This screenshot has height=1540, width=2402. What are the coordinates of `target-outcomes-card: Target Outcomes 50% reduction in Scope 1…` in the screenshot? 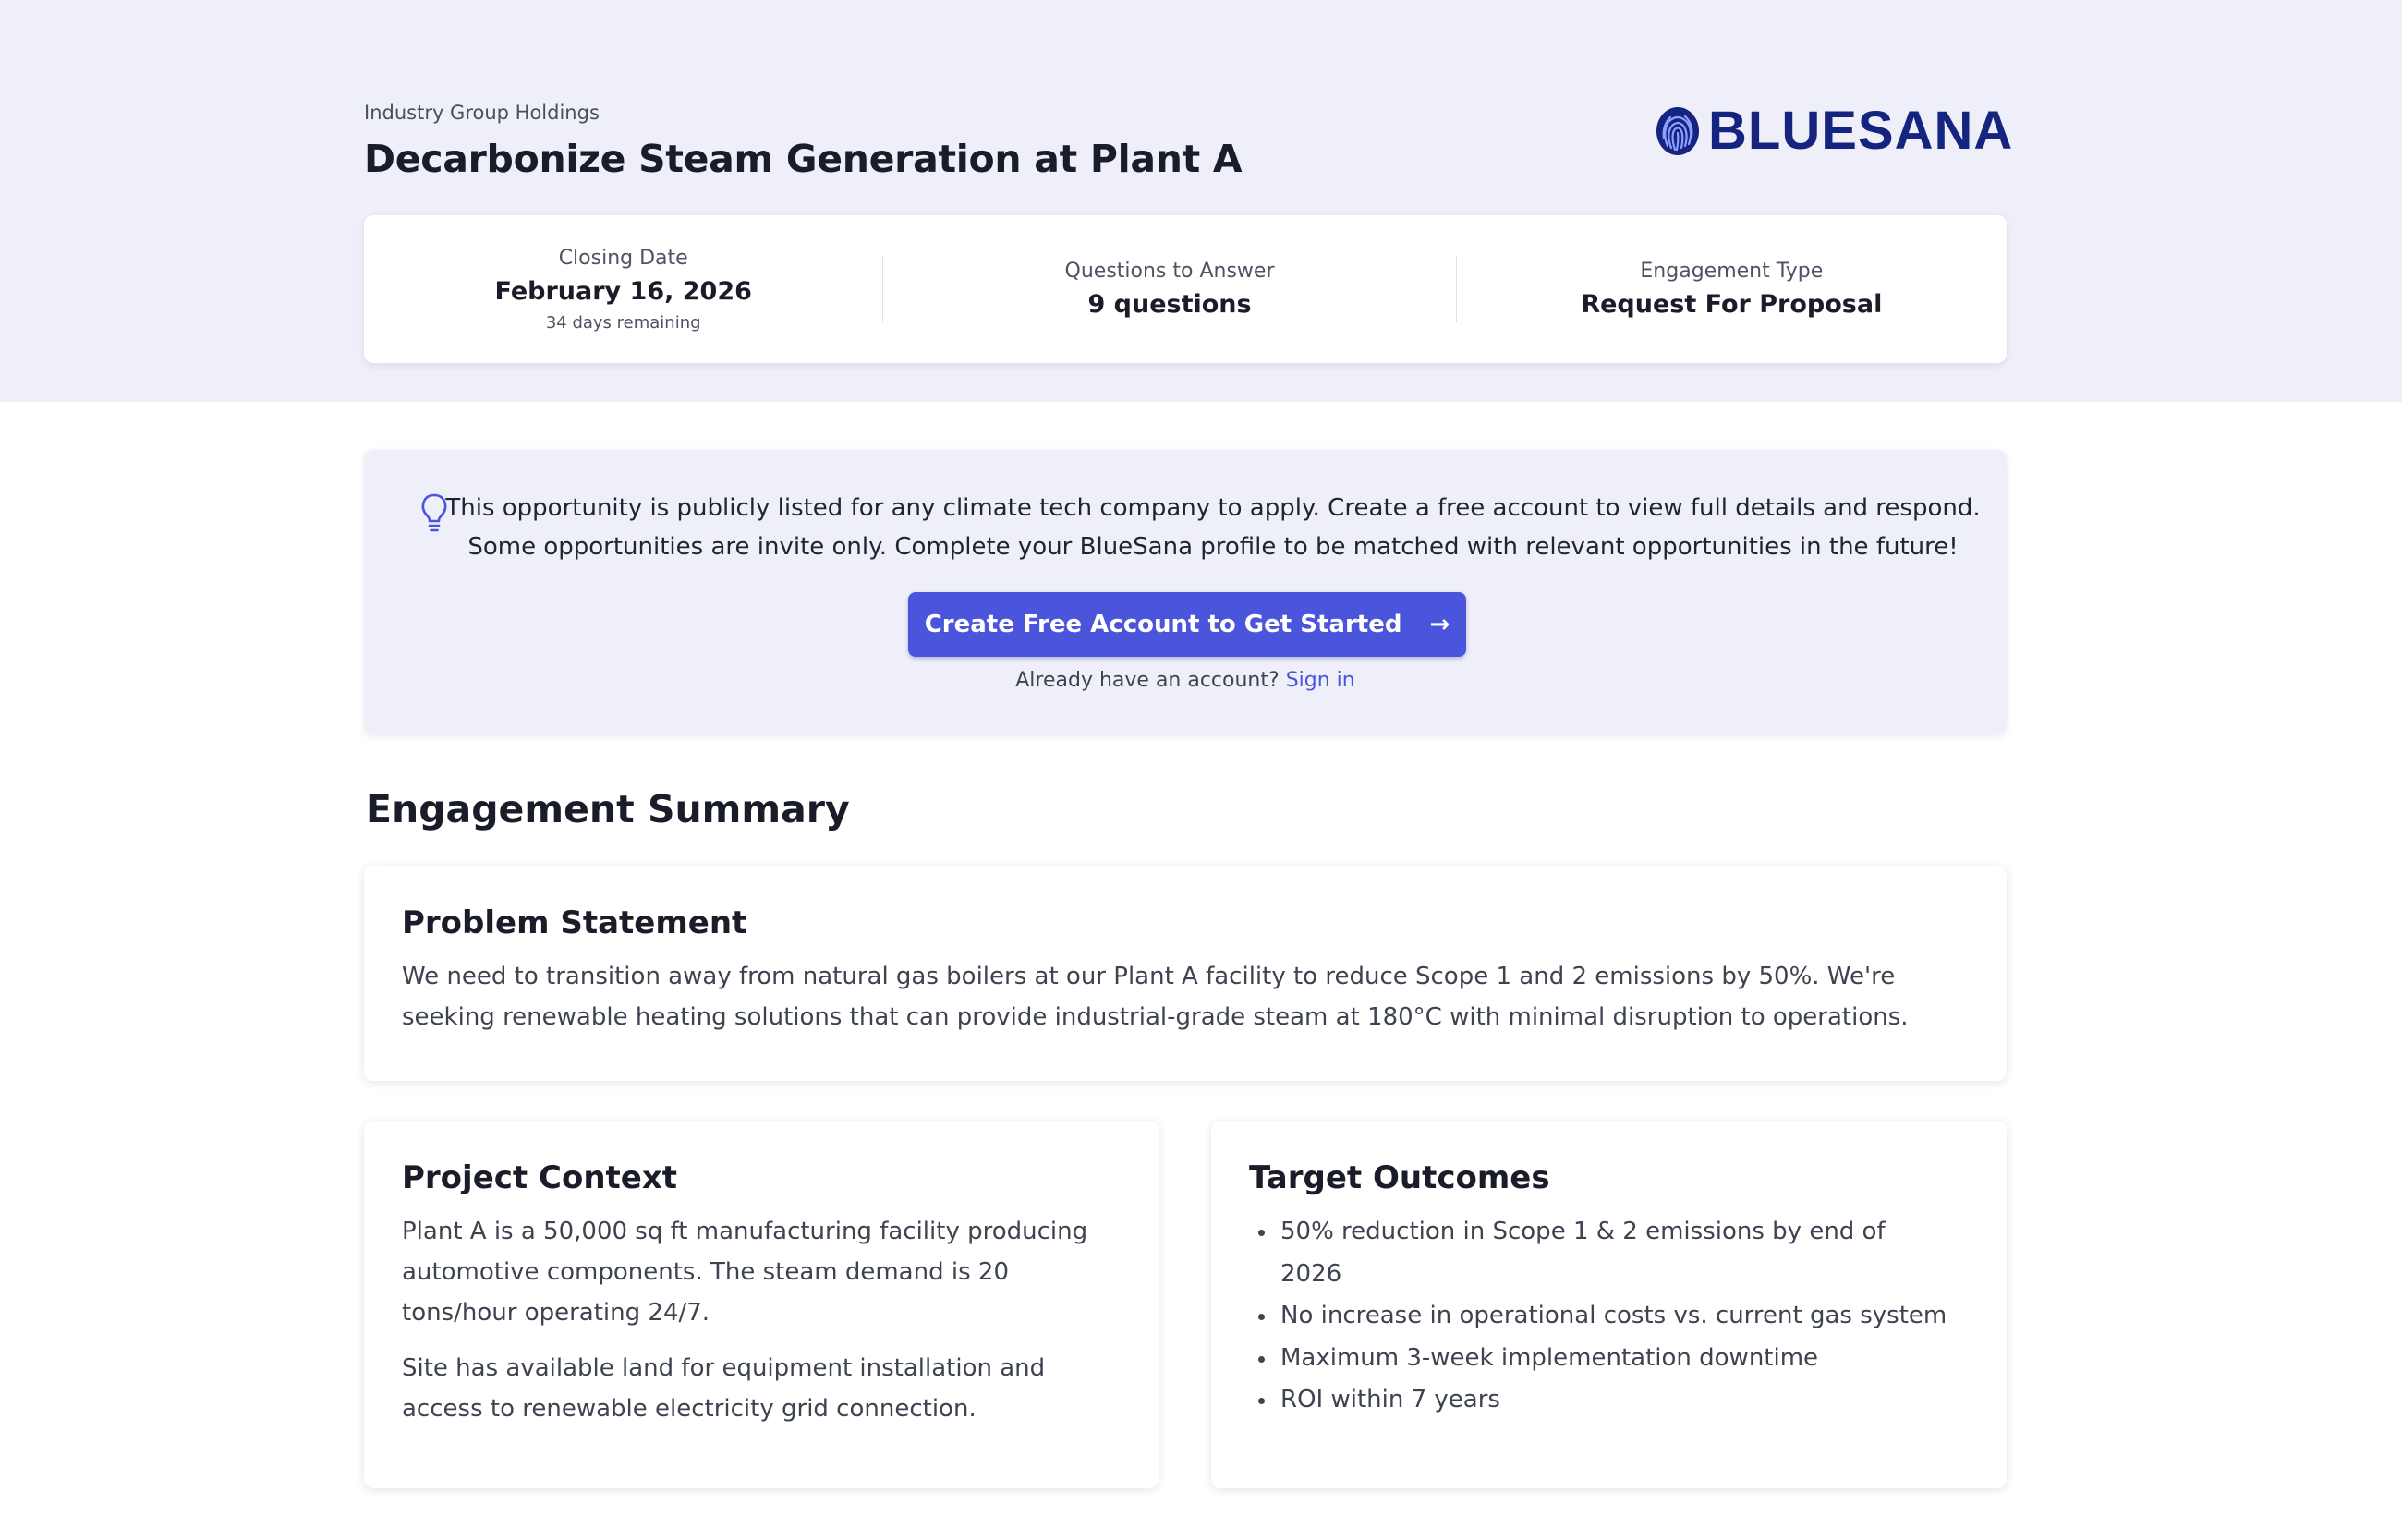 It's located at (1609, 1305).